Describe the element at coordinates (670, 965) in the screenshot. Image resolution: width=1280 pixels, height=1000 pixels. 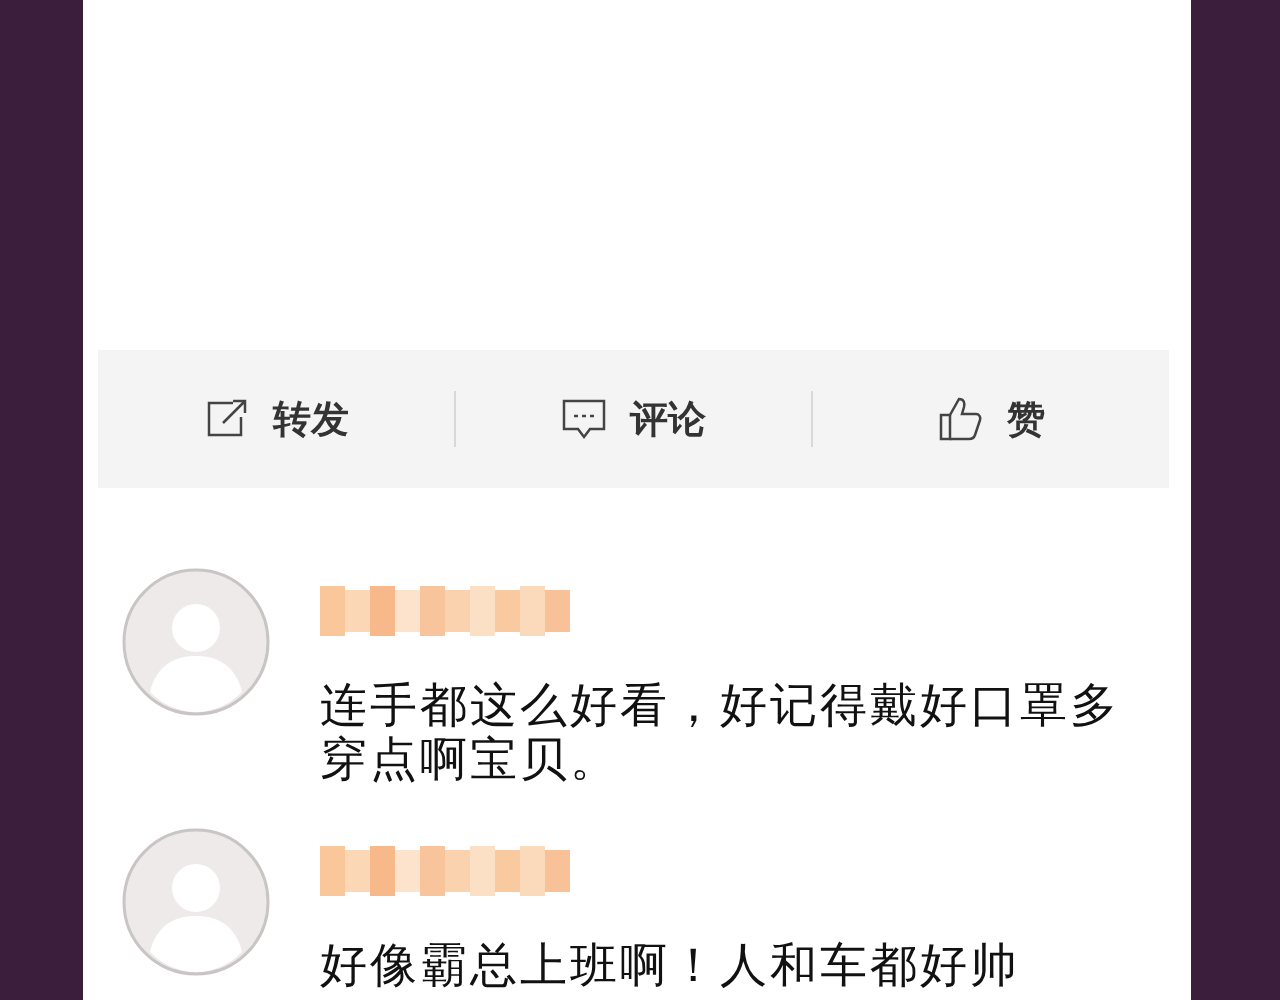
I see `comment-text: 好像霸总上班啊！人和车都好帅` at that location.